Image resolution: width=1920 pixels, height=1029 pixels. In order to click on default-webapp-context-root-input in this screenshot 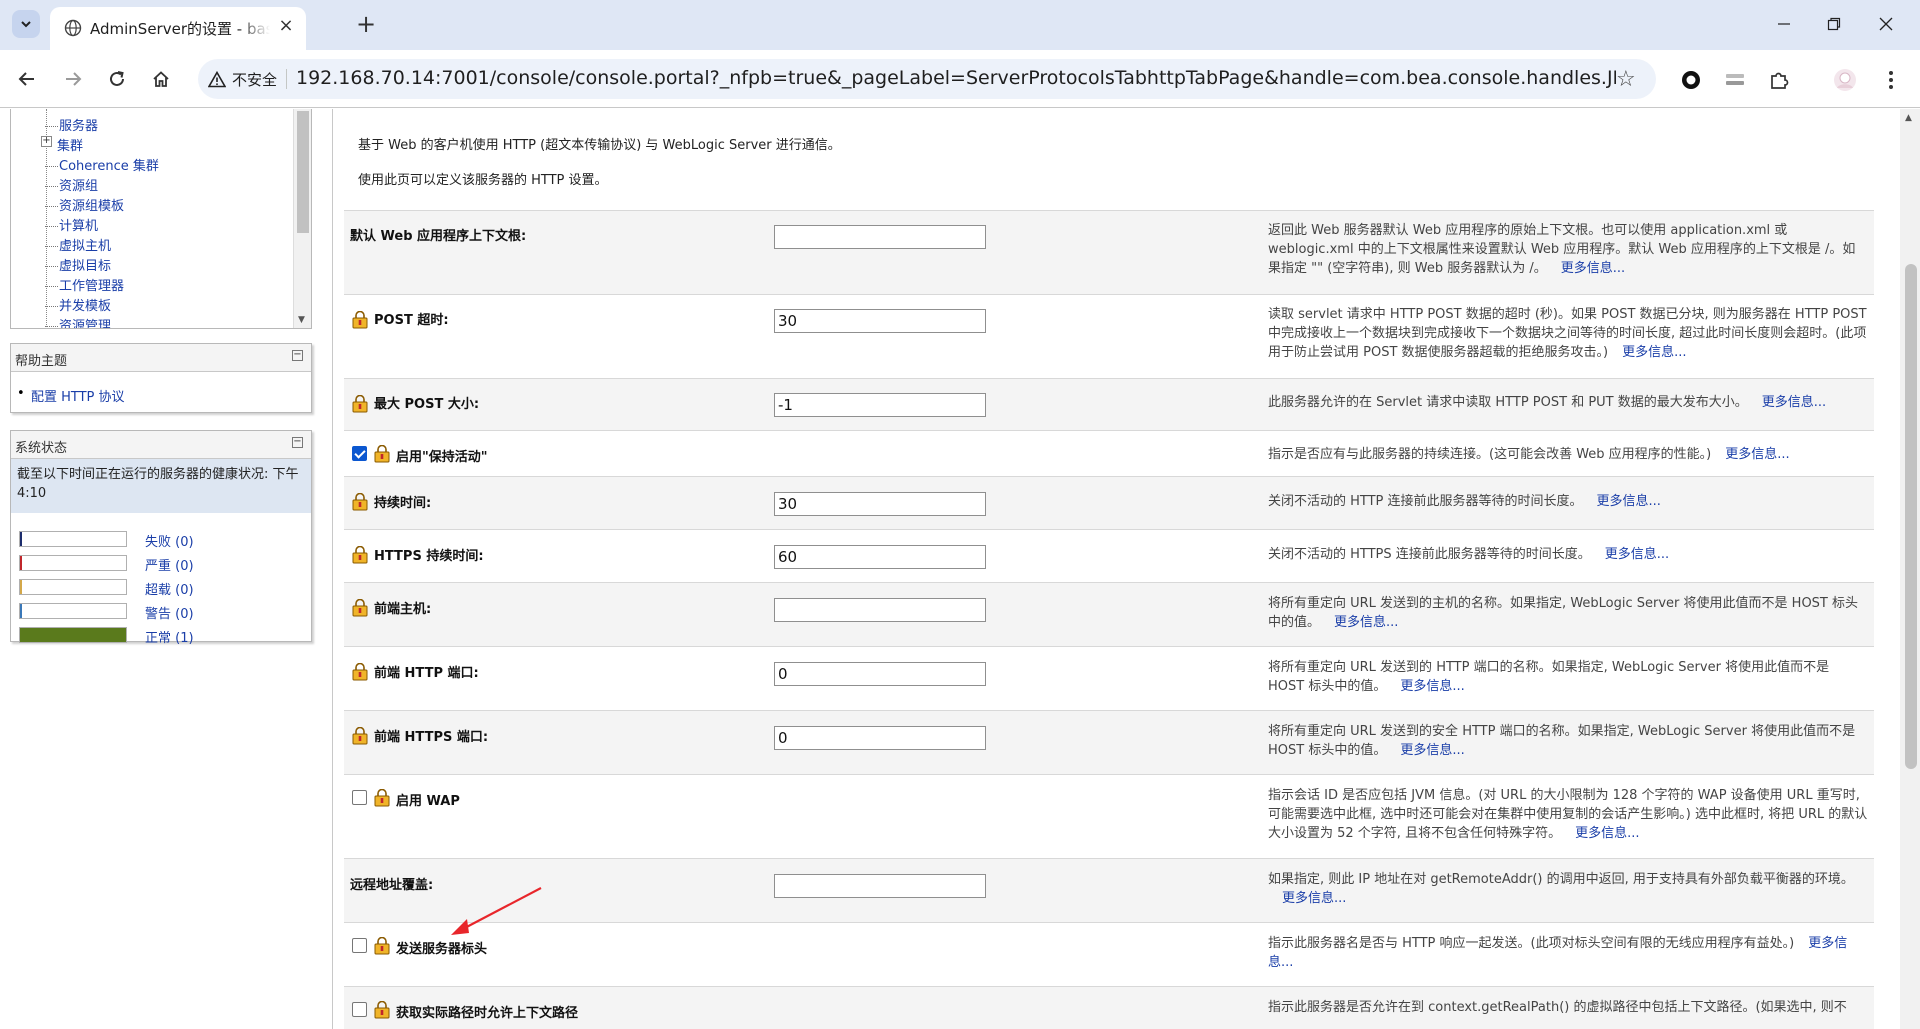, I will do `click(880, 237)`.